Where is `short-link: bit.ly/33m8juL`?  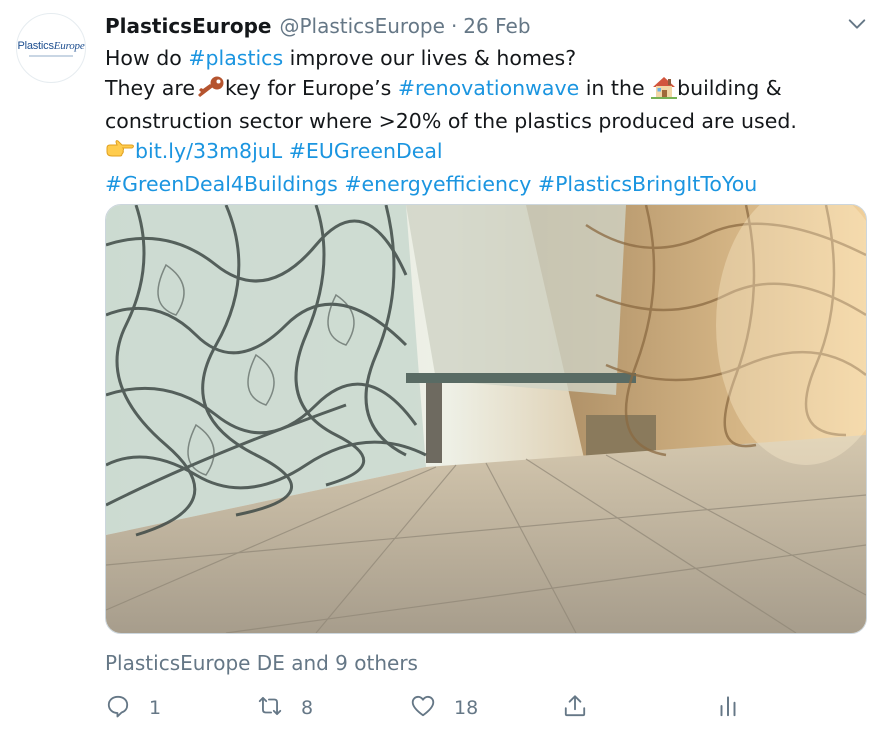 short-link: bit.ly/33m8juL is located at coordinates (208, 151).